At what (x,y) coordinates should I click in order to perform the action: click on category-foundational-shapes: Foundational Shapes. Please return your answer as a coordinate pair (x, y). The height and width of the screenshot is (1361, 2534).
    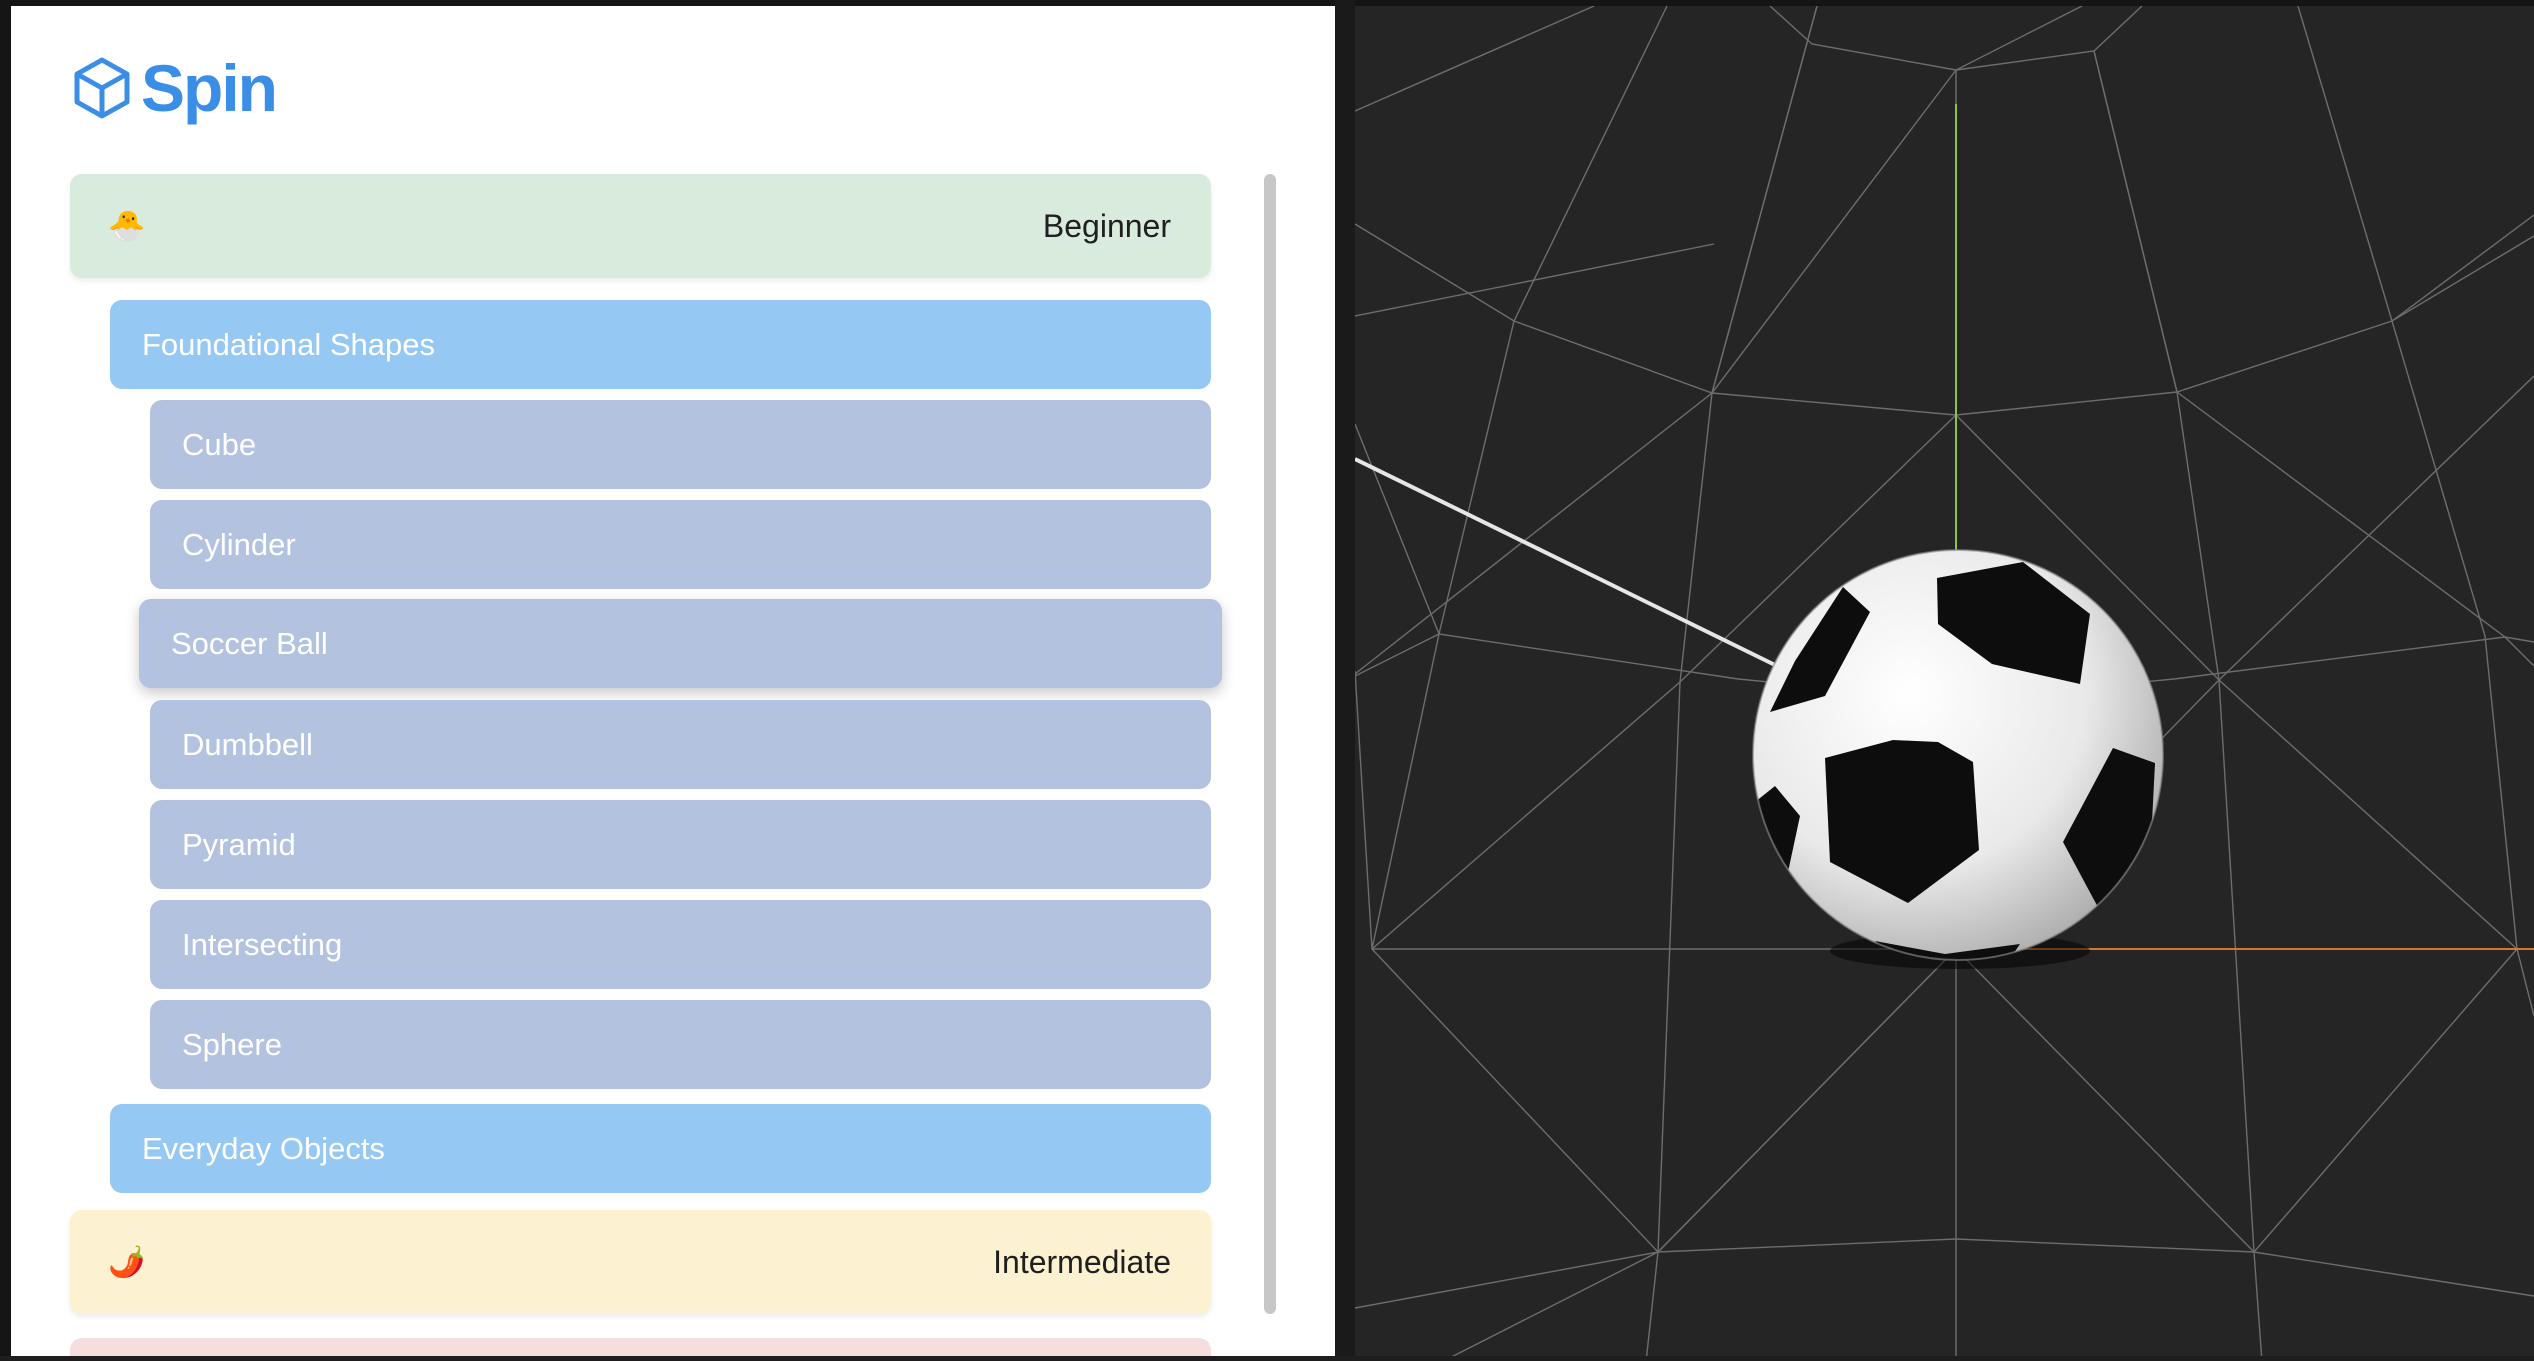
    Looking at the image, I should click on (660, 344).